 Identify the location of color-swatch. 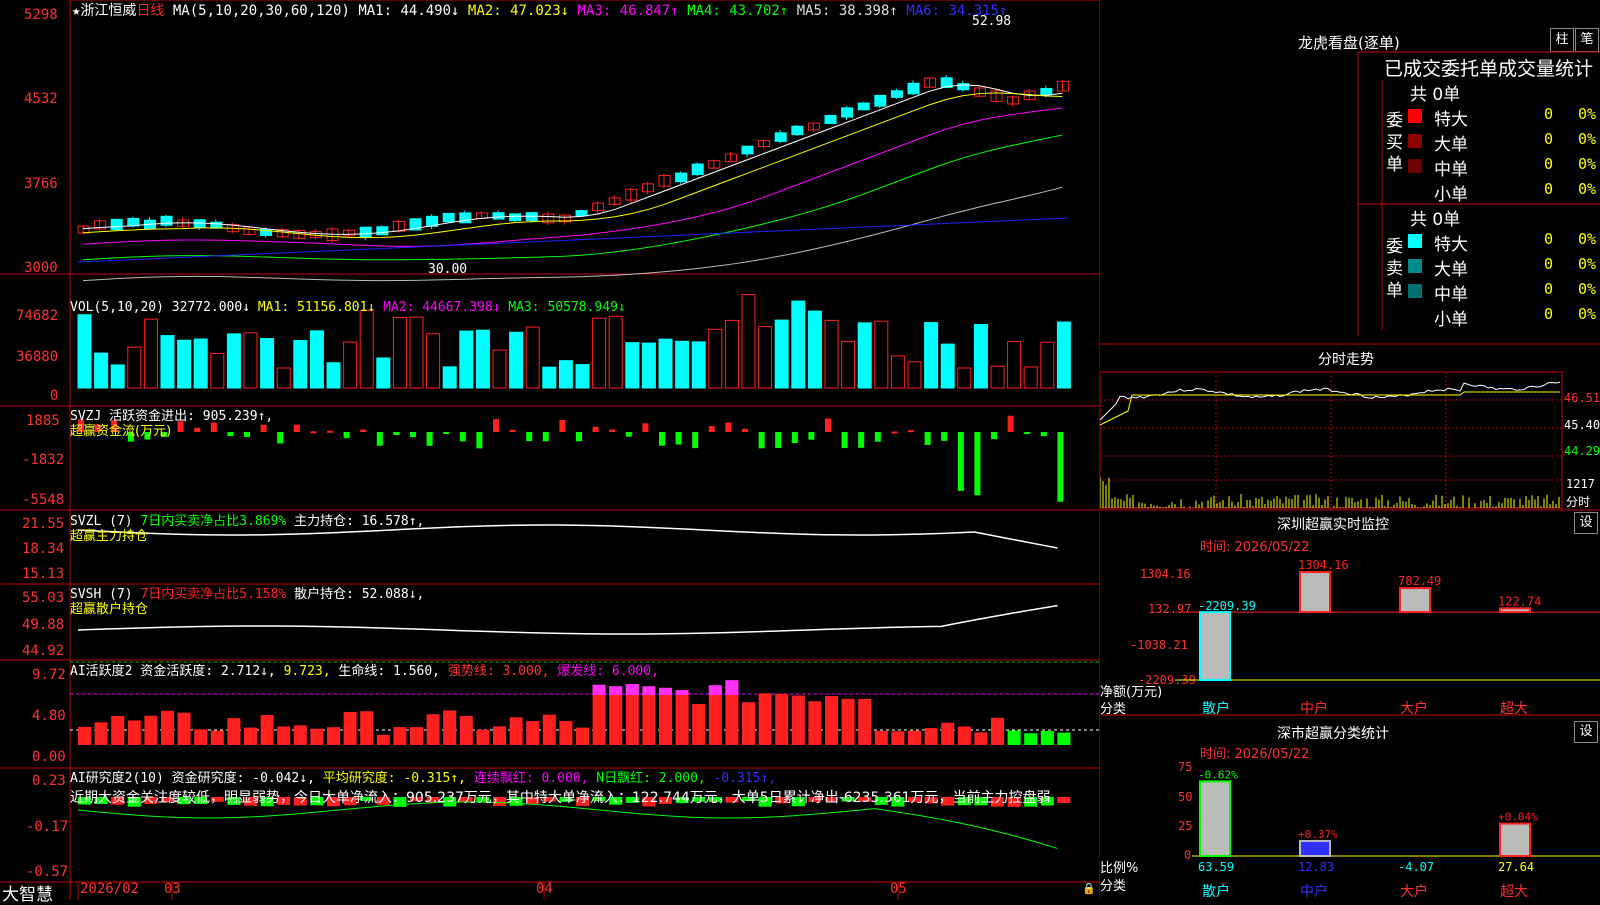
(1415, 191).